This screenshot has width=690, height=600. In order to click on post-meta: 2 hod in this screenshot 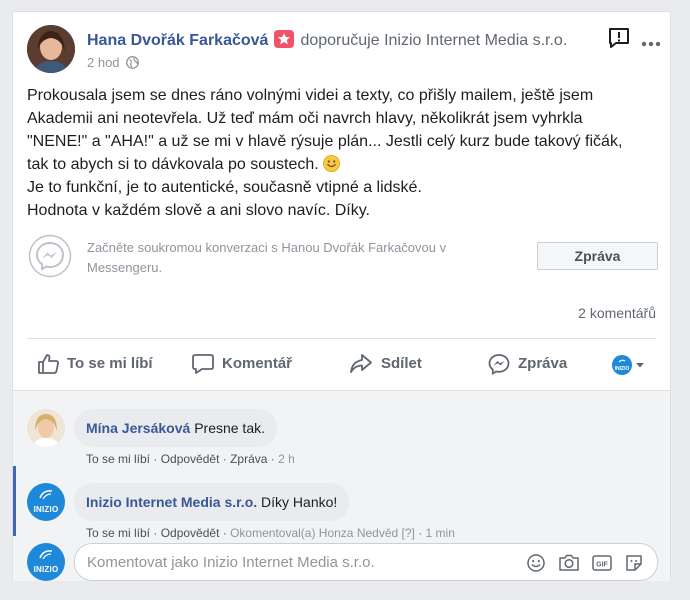, I will do `click(113, 63)`.